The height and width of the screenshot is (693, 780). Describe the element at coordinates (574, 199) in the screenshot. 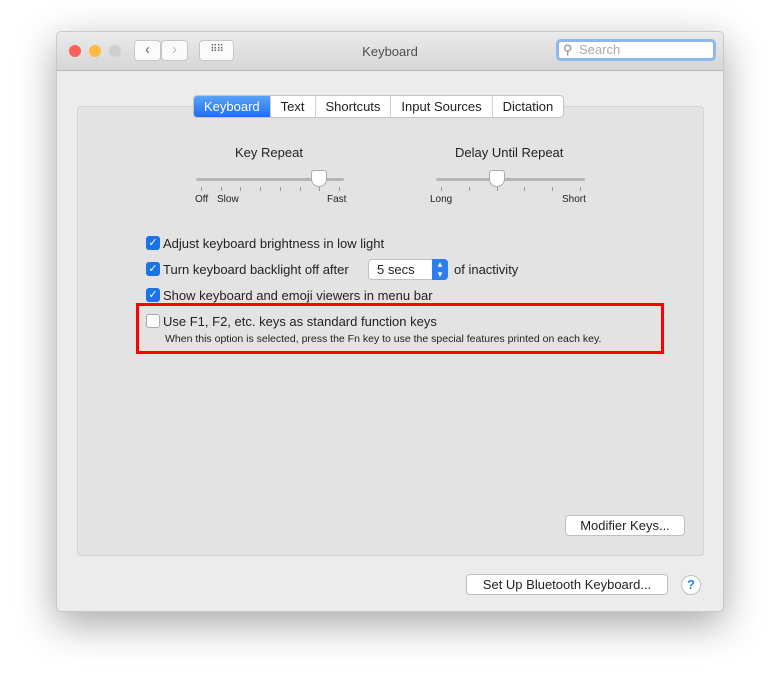

I see `delay-short-label: Short` at that location.